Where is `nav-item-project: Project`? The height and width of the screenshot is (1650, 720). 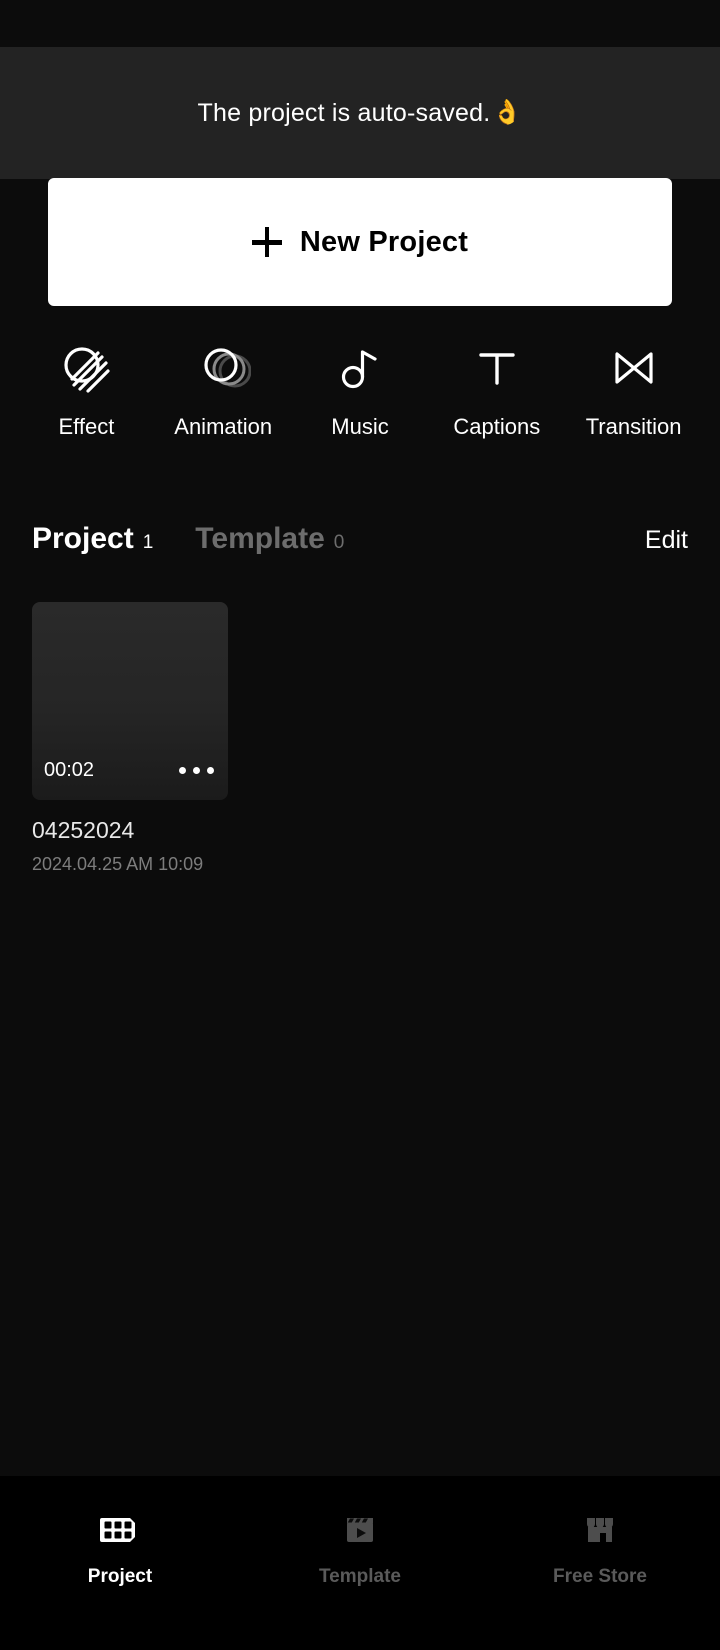 nav-item-project: Project is located at coordinates (120, 1547).